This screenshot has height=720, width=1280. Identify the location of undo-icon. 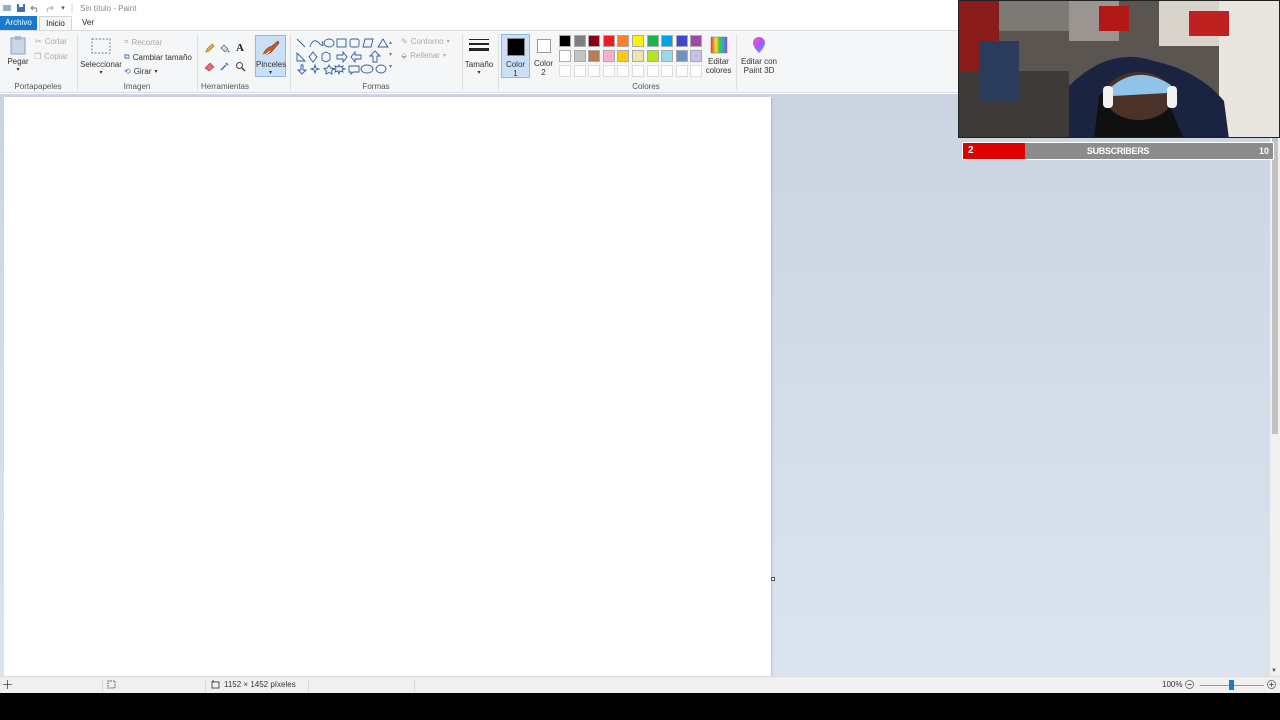
(35, 8).